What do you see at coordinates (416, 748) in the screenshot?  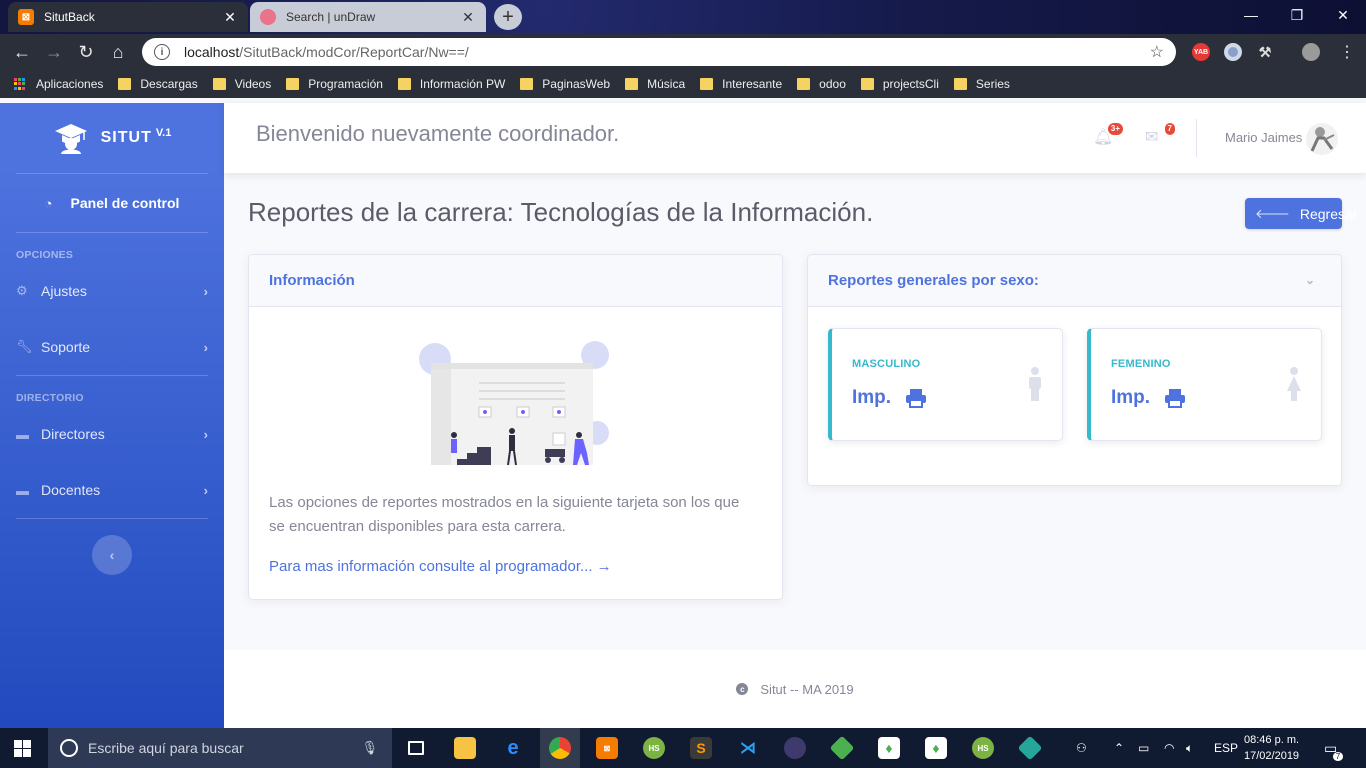 I see `task-view-icon` at bounding box center [416, 748].